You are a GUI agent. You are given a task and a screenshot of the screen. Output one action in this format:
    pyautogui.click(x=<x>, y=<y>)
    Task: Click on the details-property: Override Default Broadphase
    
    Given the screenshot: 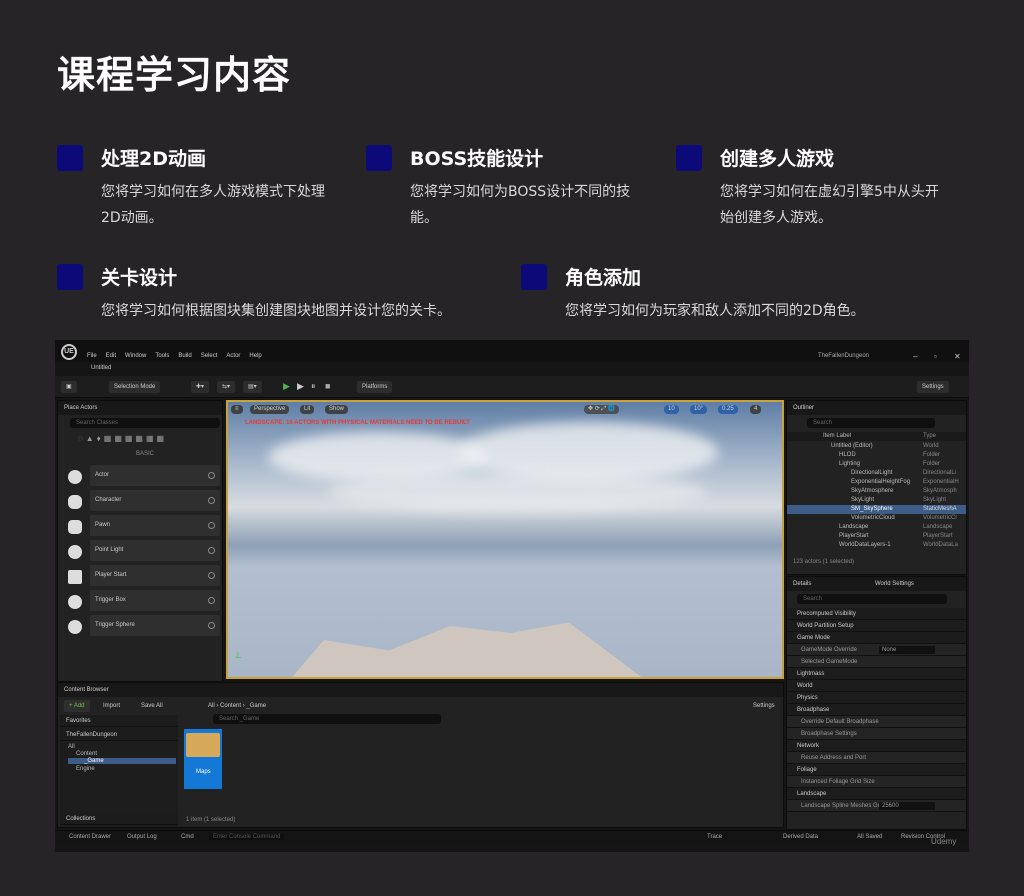 What is the action you would take?
    pyautogui.click(x=876, y=722)
    